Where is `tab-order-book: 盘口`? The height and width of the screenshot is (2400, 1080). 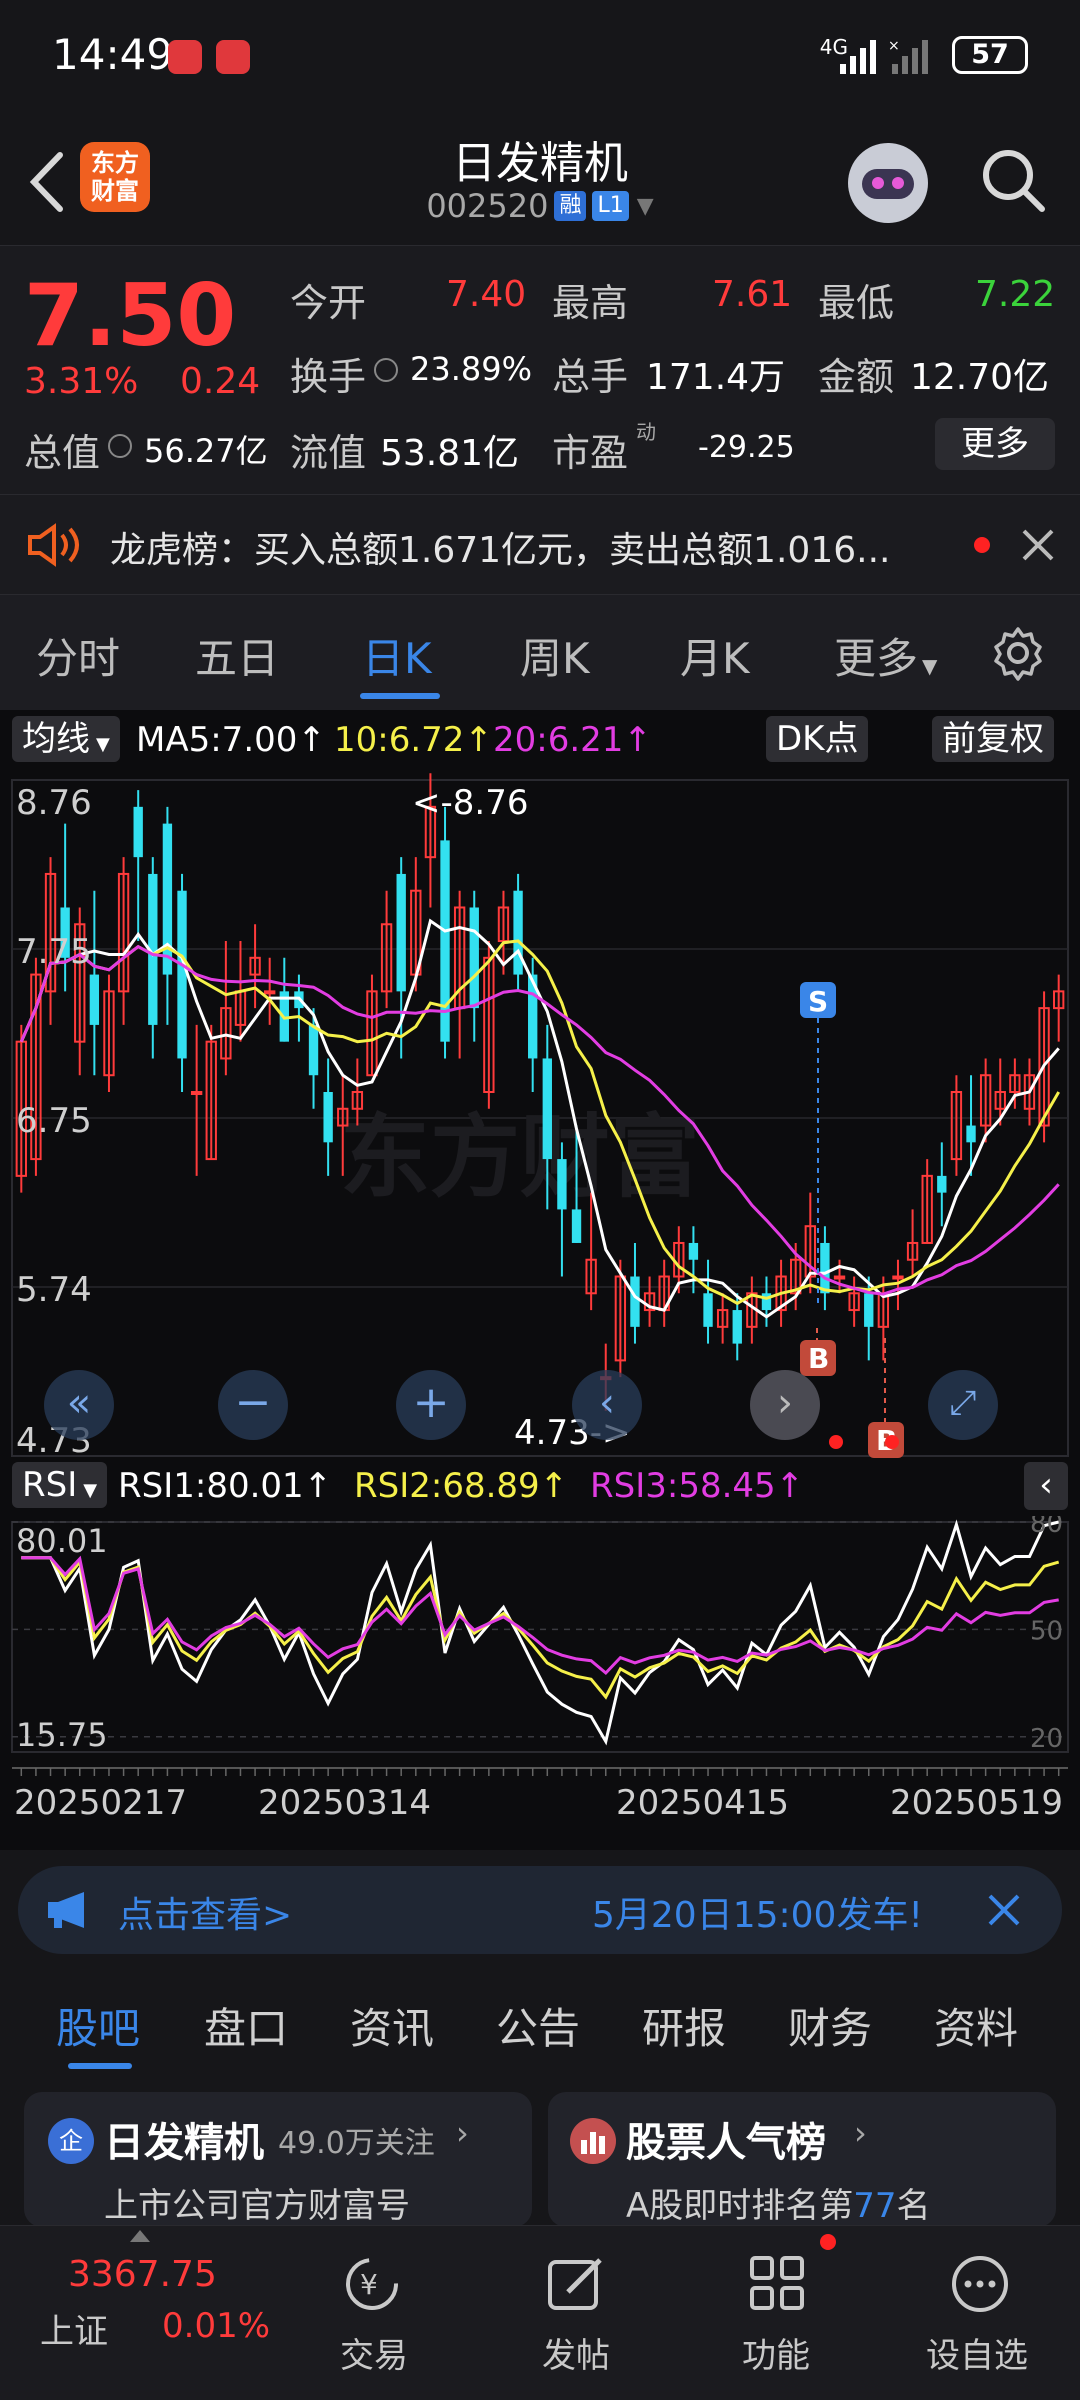
tab-order-book: 盘口 is located at coordinates (246, 2025).